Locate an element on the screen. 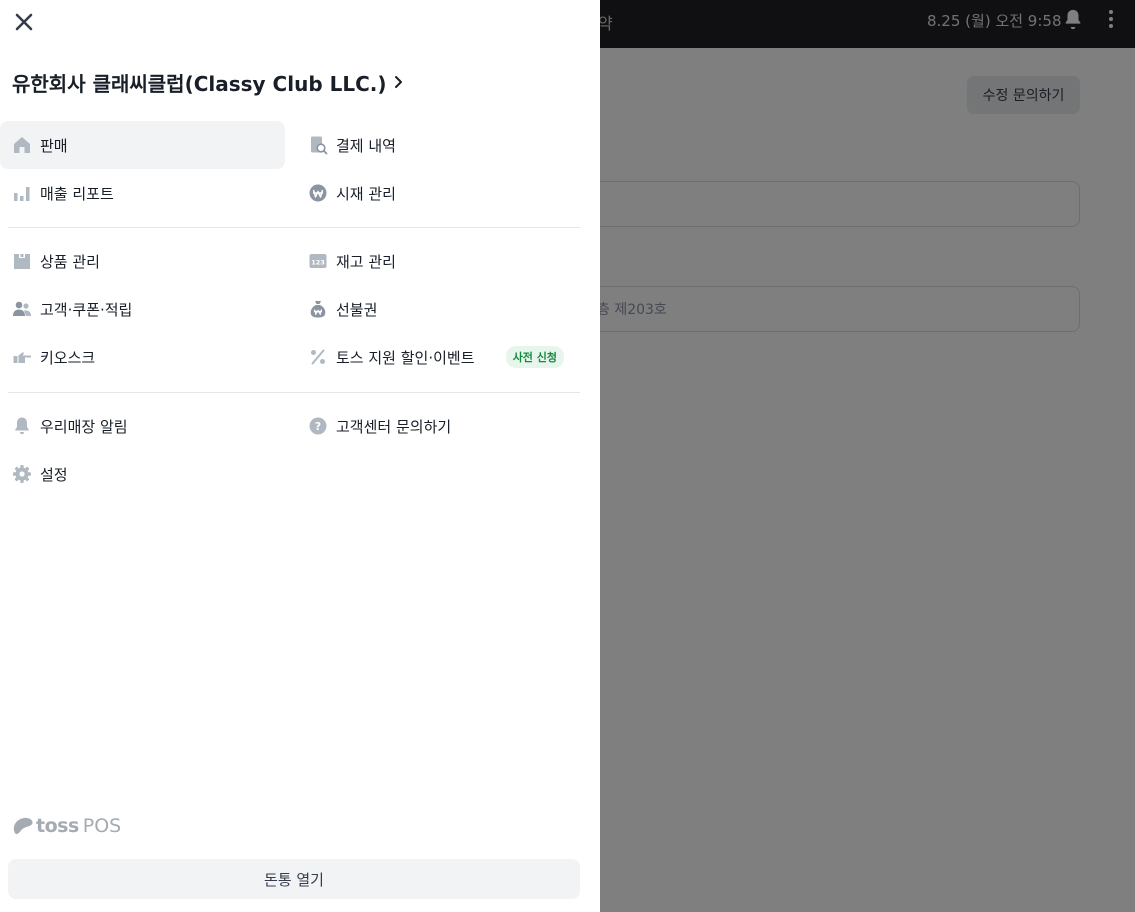 The width and height of the screenshot is (1135, 912). menu-item-sales: 판매 is located at coordinates (142, 145).